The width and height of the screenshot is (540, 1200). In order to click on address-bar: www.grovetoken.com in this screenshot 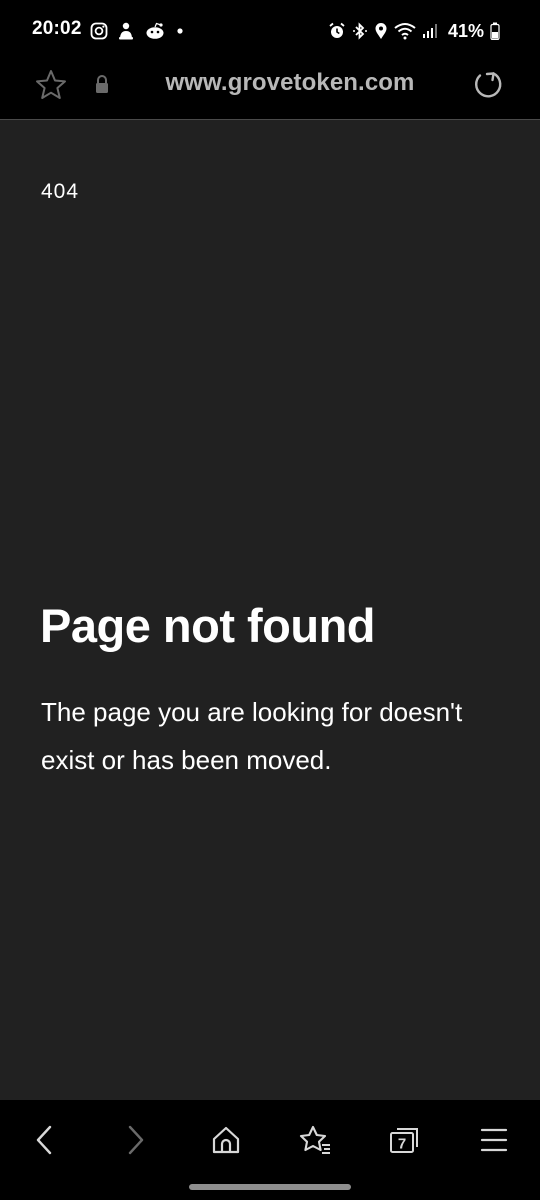, I will do `click(270, 90)`.